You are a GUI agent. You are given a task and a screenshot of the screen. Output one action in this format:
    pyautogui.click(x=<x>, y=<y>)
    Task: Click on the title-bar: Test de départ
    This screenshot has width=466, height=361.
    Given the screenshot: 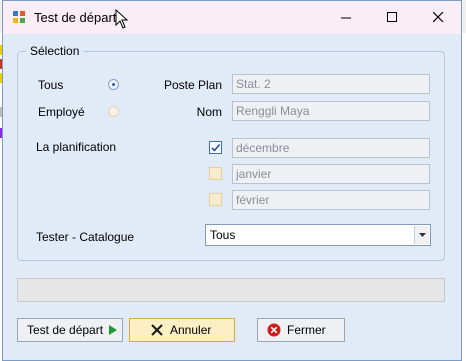 What is the action you would take?
    pyautogui.click(x=232, y=17)
    